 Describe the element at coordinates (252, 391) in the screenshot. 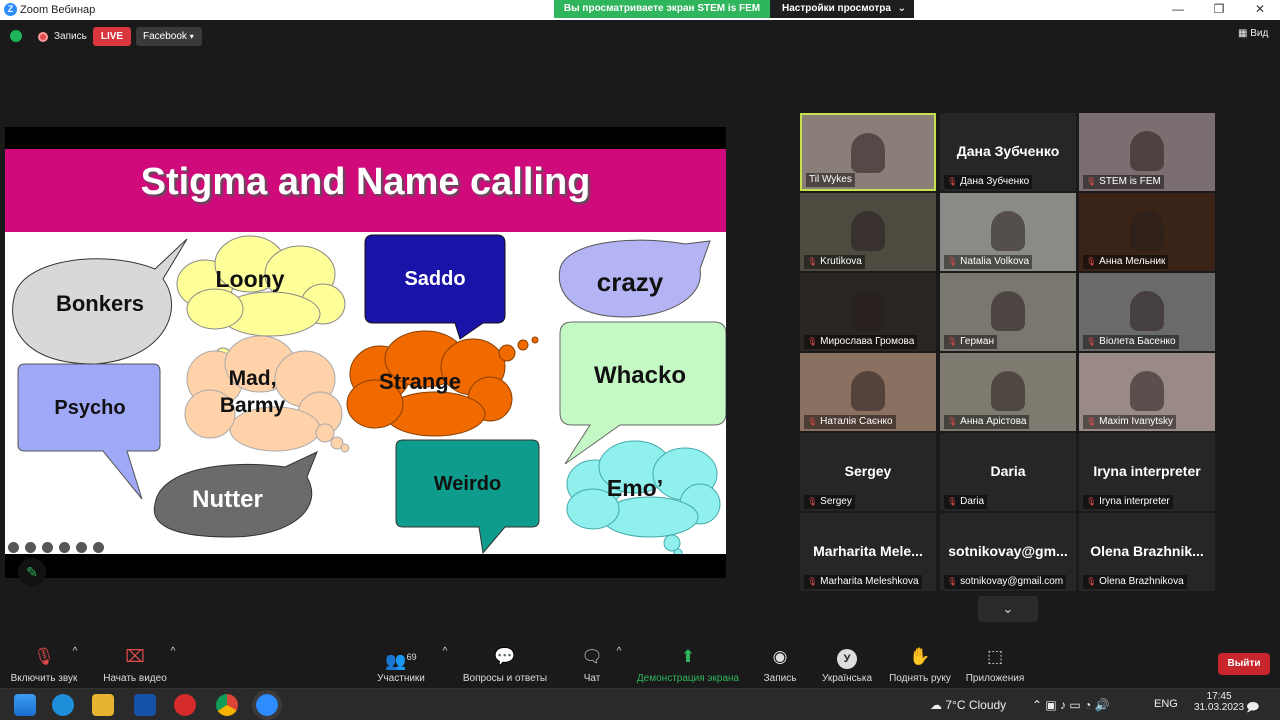

I see `word-mad-barmy: Mad, Barmy` at that location.